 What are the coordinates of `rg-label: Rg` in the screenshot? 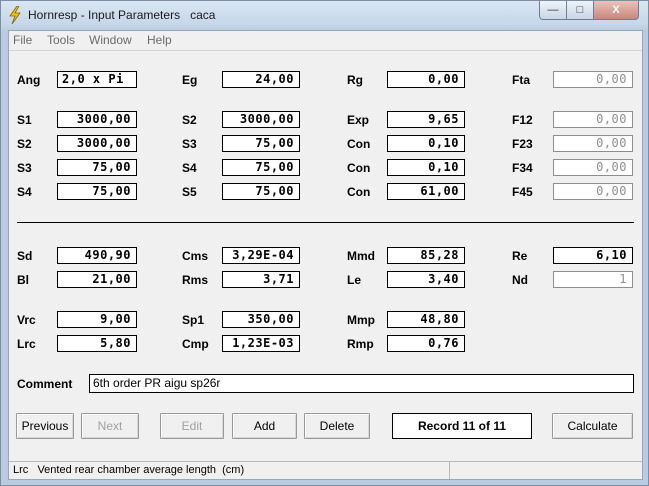 It's located at (355, 80).